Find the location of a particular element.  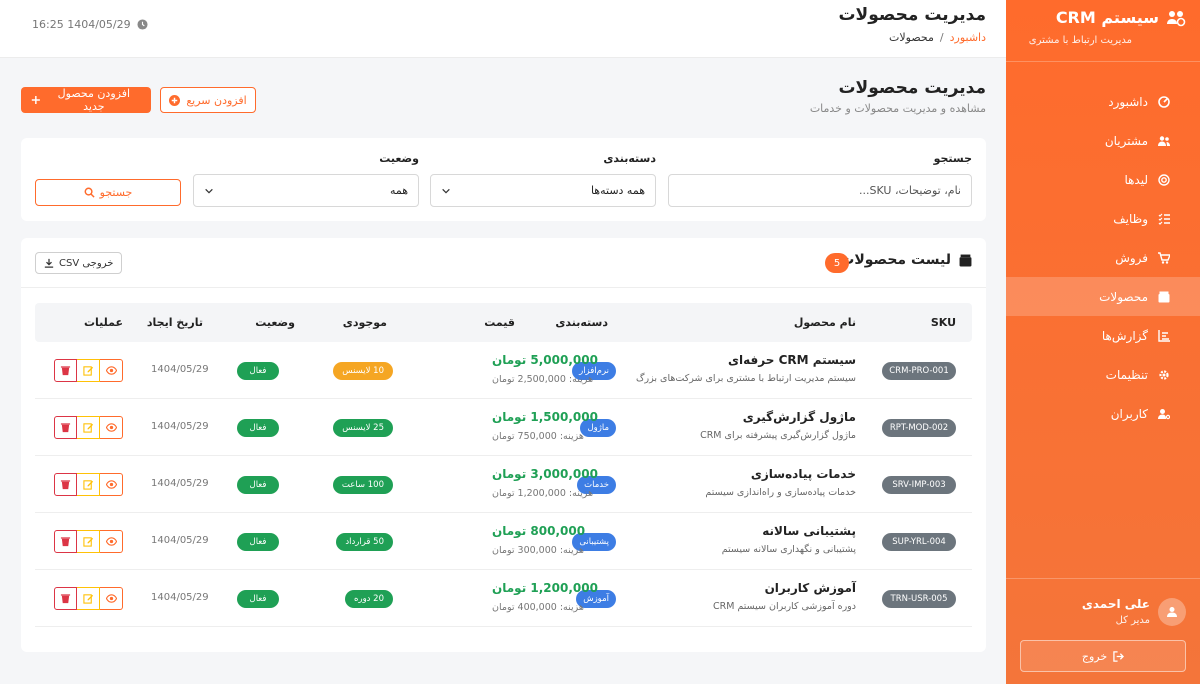

sidebar-item-users: کاربران is located at coordinates (1103, 413).